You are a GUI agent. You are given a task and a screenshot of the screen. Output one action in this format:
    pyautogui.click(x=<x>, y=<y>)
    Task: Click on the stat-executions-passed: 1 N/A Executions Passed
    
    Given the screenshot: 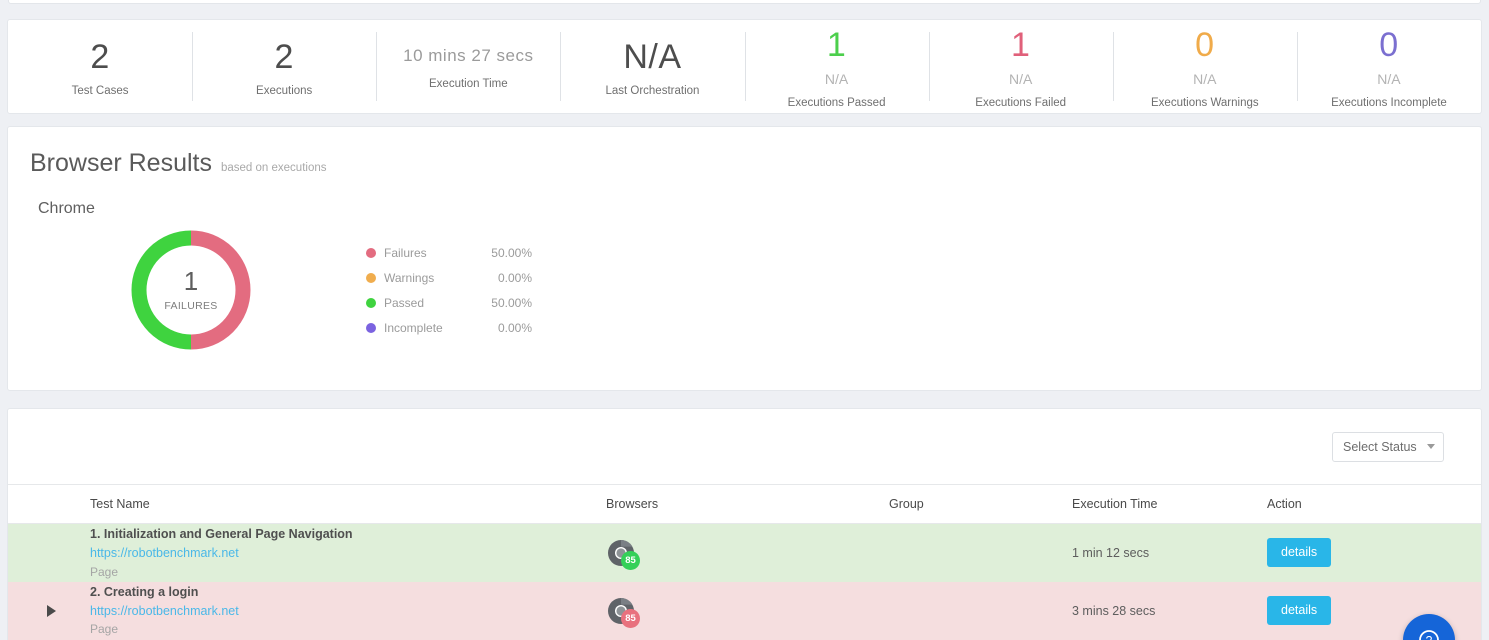 What is the action you would take?
    pyautogui.click(x=836, y=66)
    